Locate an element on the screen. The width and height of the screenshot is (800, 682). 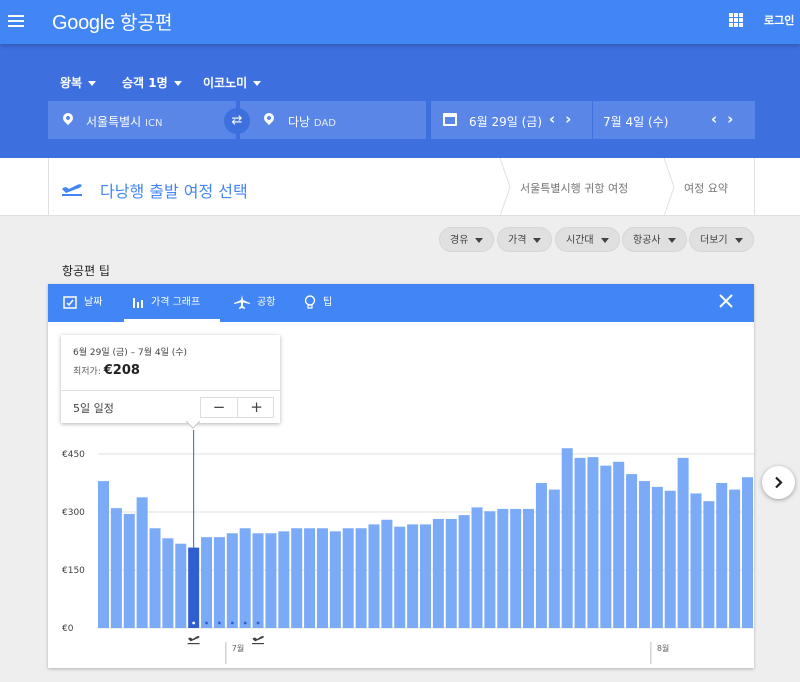
tooltip-lowest: 최저가: €208 is located at coordinates (106, 370).